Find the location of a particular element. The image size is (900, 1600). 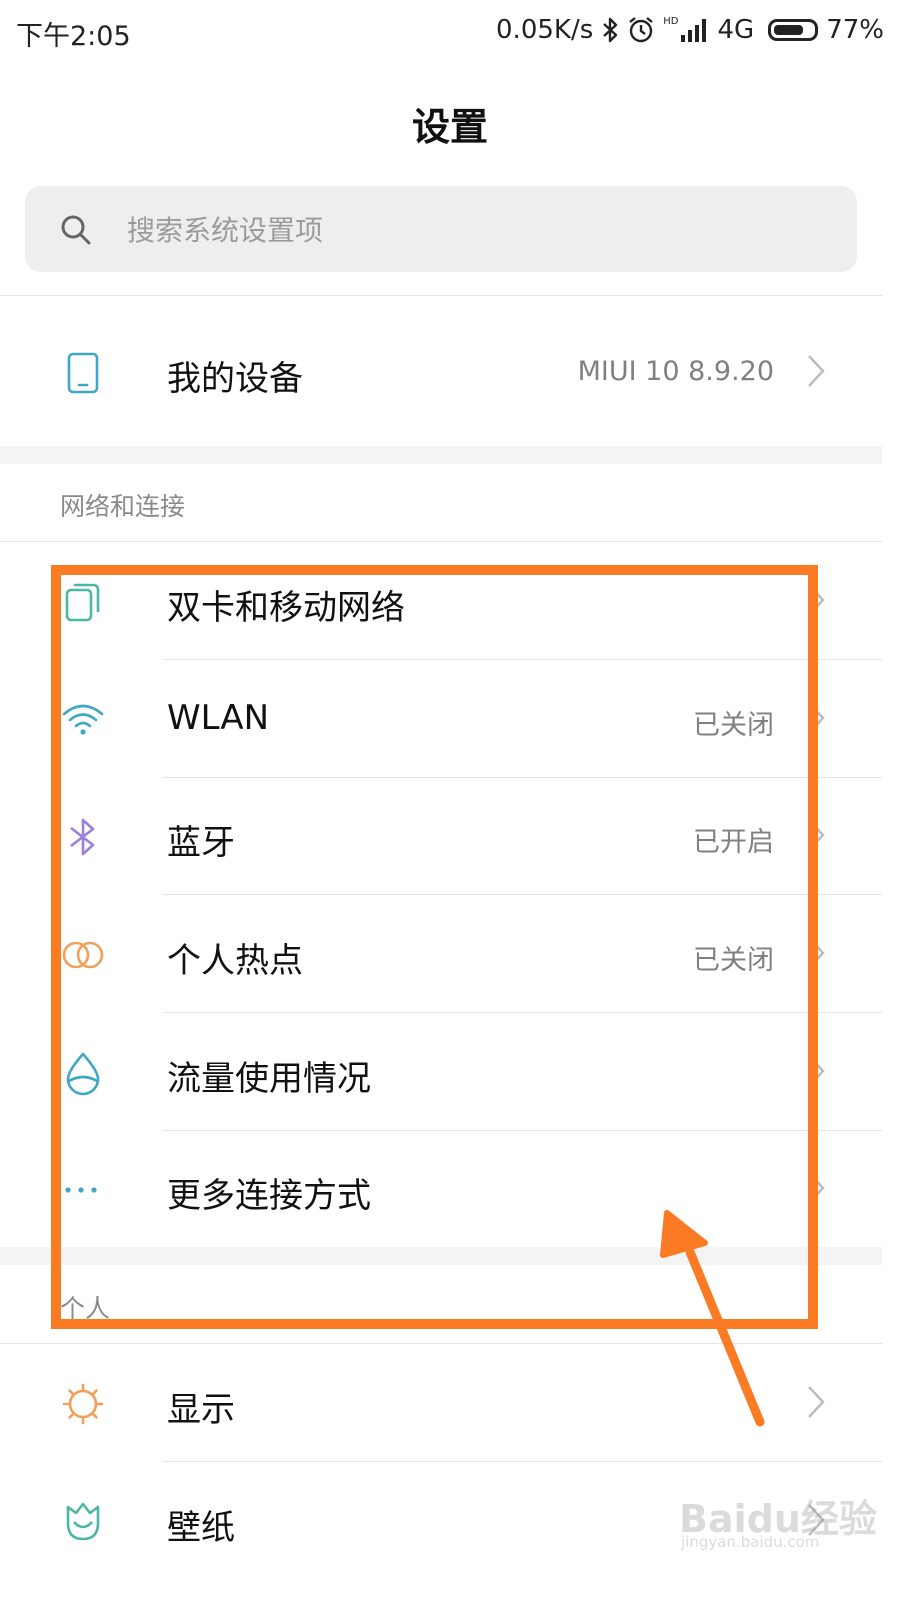

watermark-url: jingyan.baidu.com is located at coordinates (750, 1542).